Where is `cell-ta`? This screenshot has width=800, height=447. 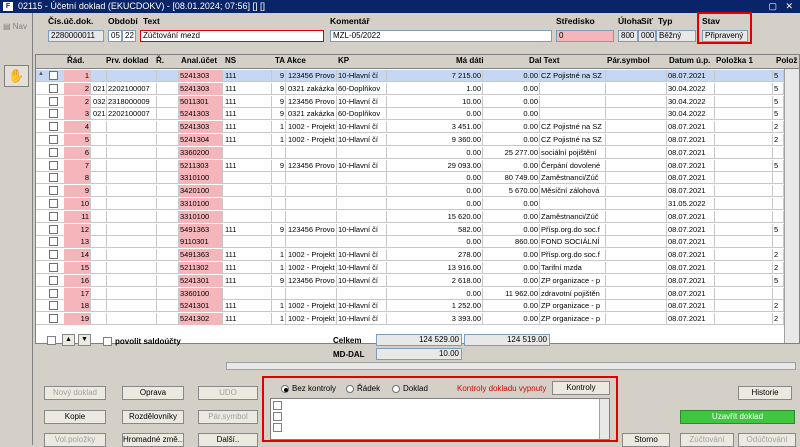
cell-ta is located at coordinates (279, 191).